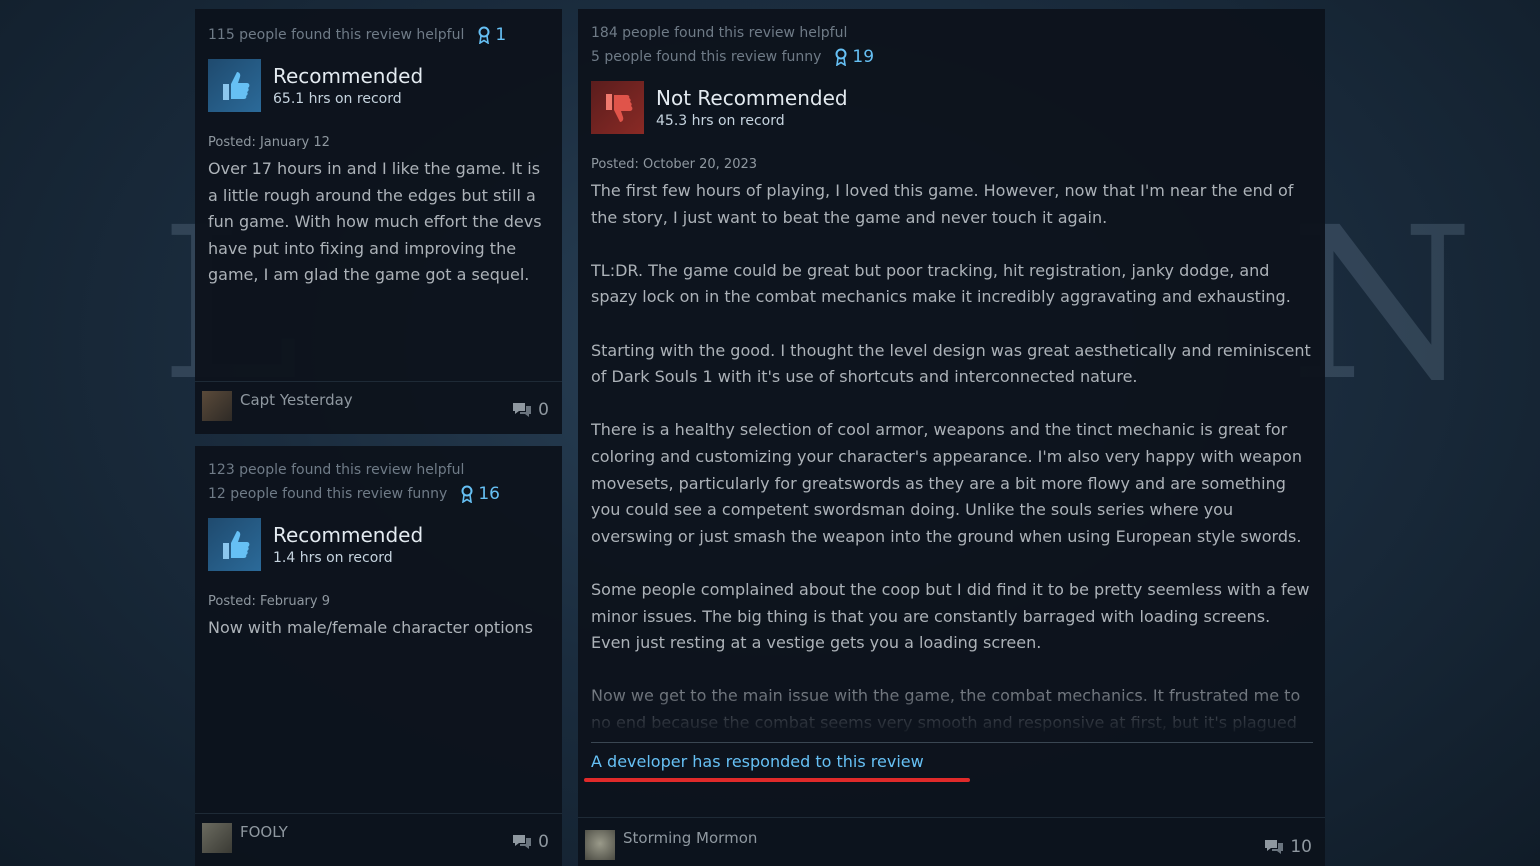 The image size is (1540, 866). I want to click on funny-count: 5 people found this review funny, so click(706, 57).